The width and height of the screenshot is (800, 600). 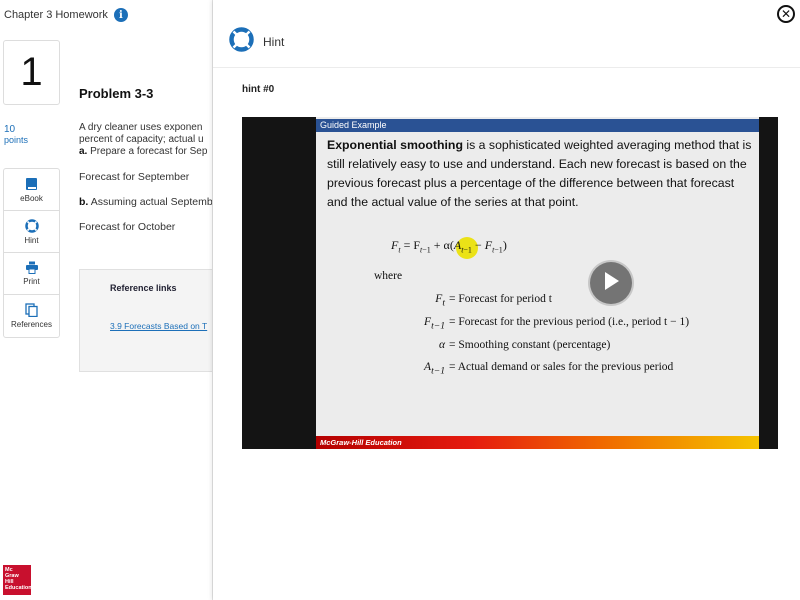 What do you see at coordinates (120, 15) in the screenshot?
I see `info-icon: i` at bounding box center [120, 15].